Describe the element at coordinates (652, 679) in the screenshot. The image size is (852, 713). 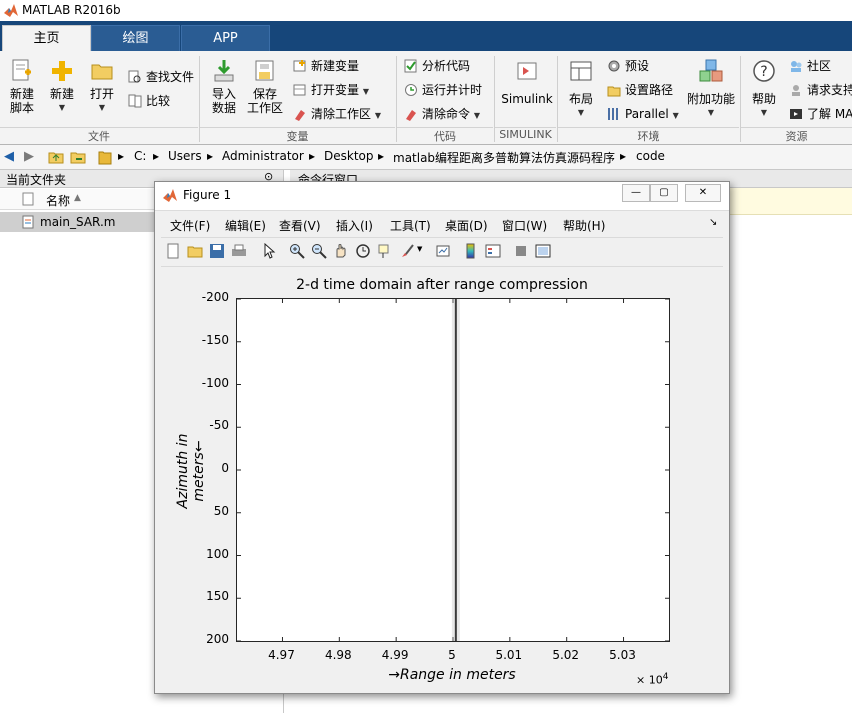
I see `x-exponent-multiplier: × 104` at that location.